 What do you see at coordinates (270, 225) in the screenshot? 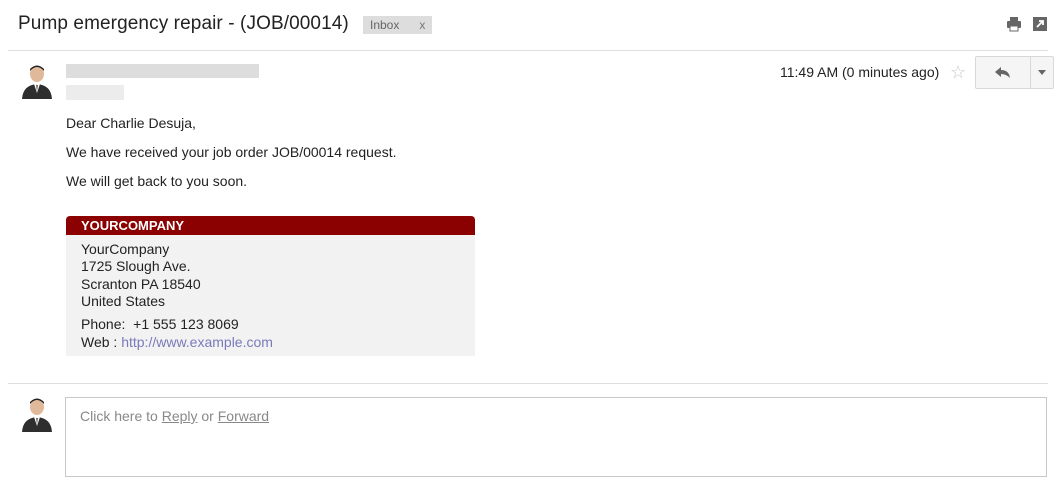
I see `signature-header: YOURCOMPANY` at bounding box center [270, 225].